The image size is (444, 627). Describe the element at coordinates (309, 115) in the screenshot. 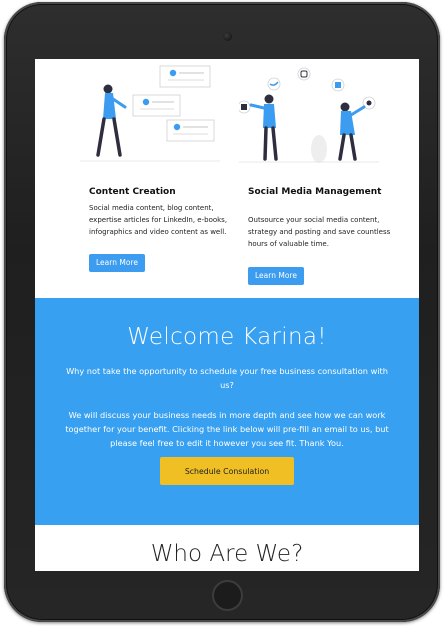

I see `social-media-icons-illustration` at that location.